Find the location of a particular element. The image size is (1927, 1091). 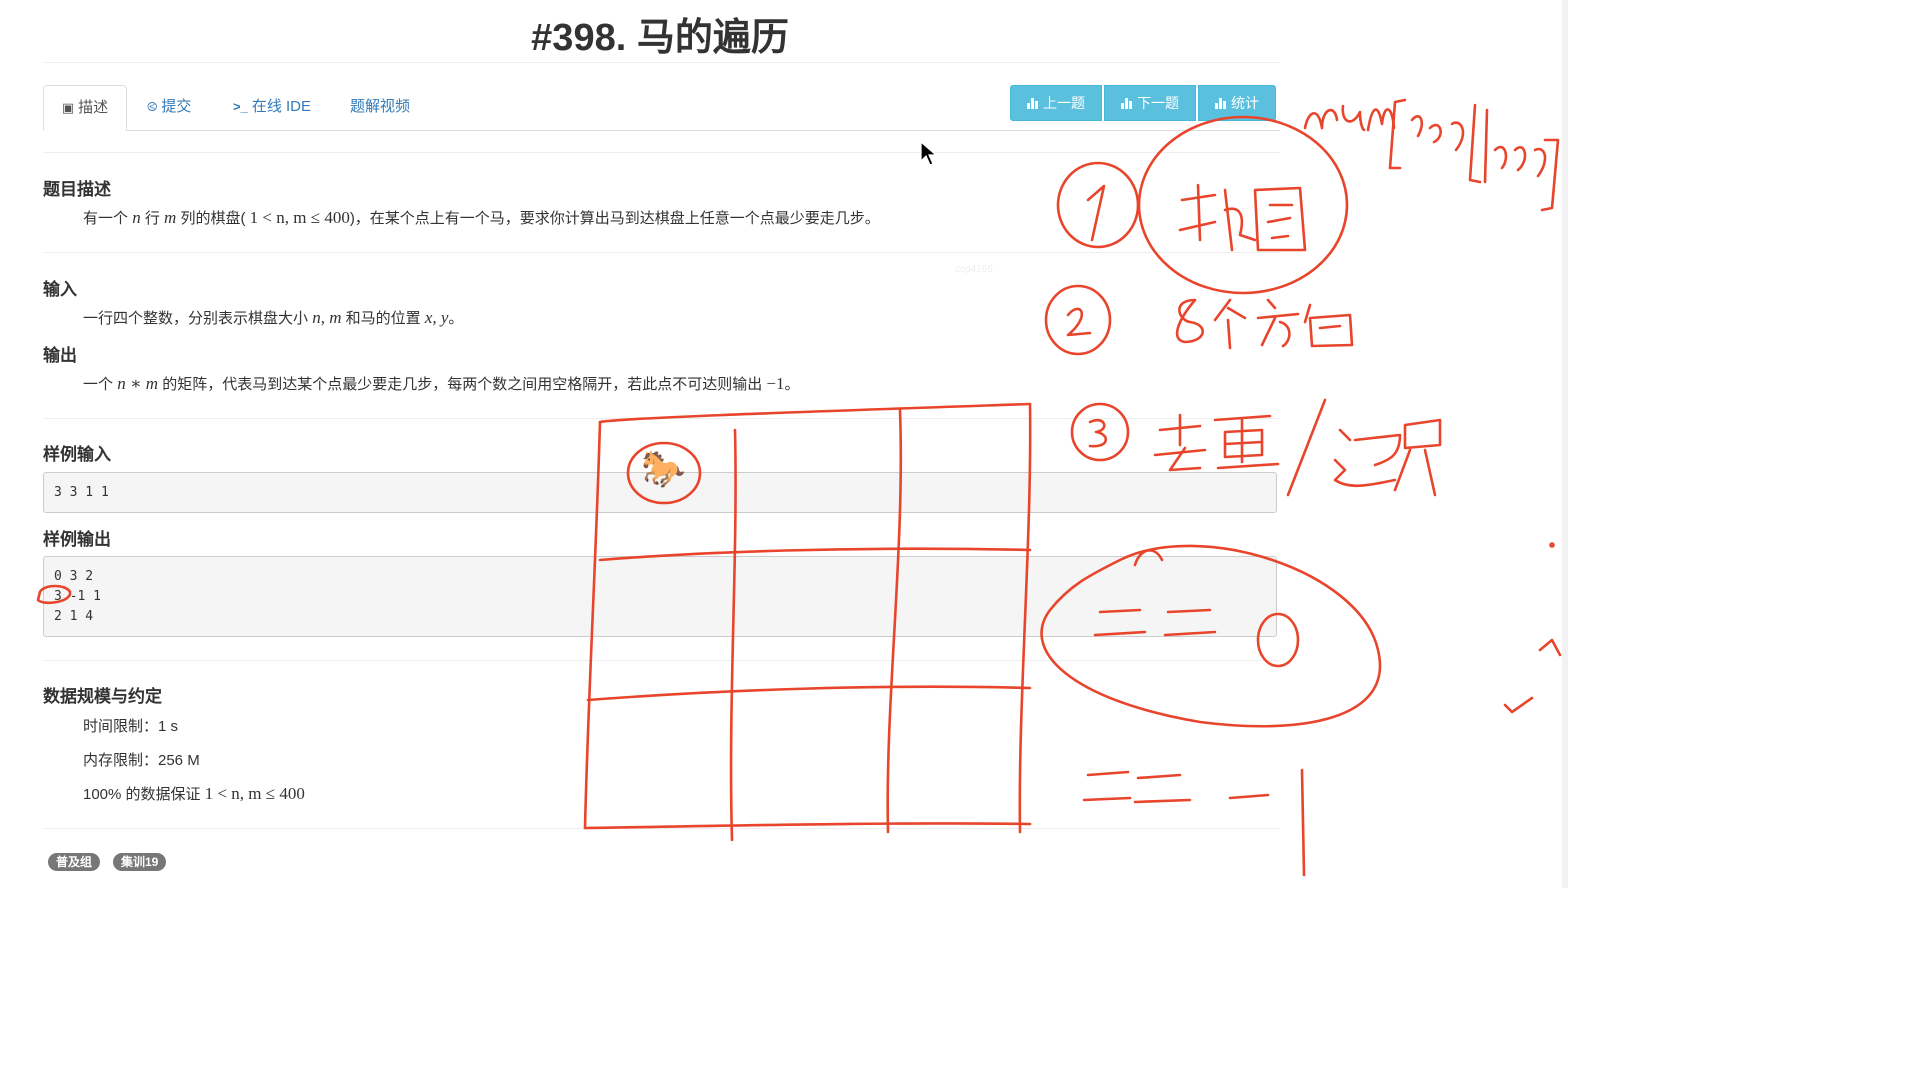

input-text-c: 。 is located at coordinates (456, 318).